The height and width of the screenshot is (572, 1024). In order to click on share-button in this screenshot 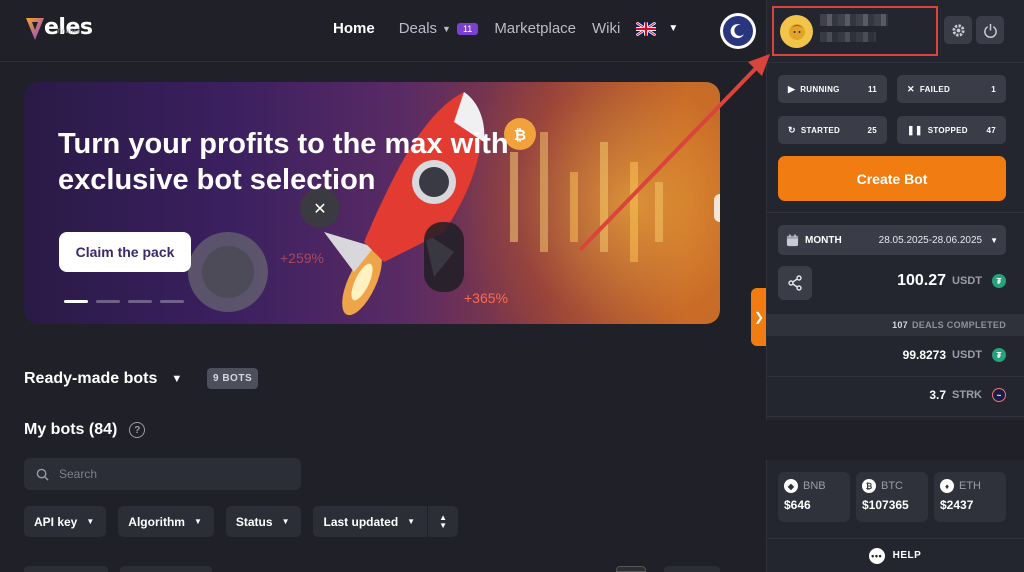, I will do `click(795, 283)`.